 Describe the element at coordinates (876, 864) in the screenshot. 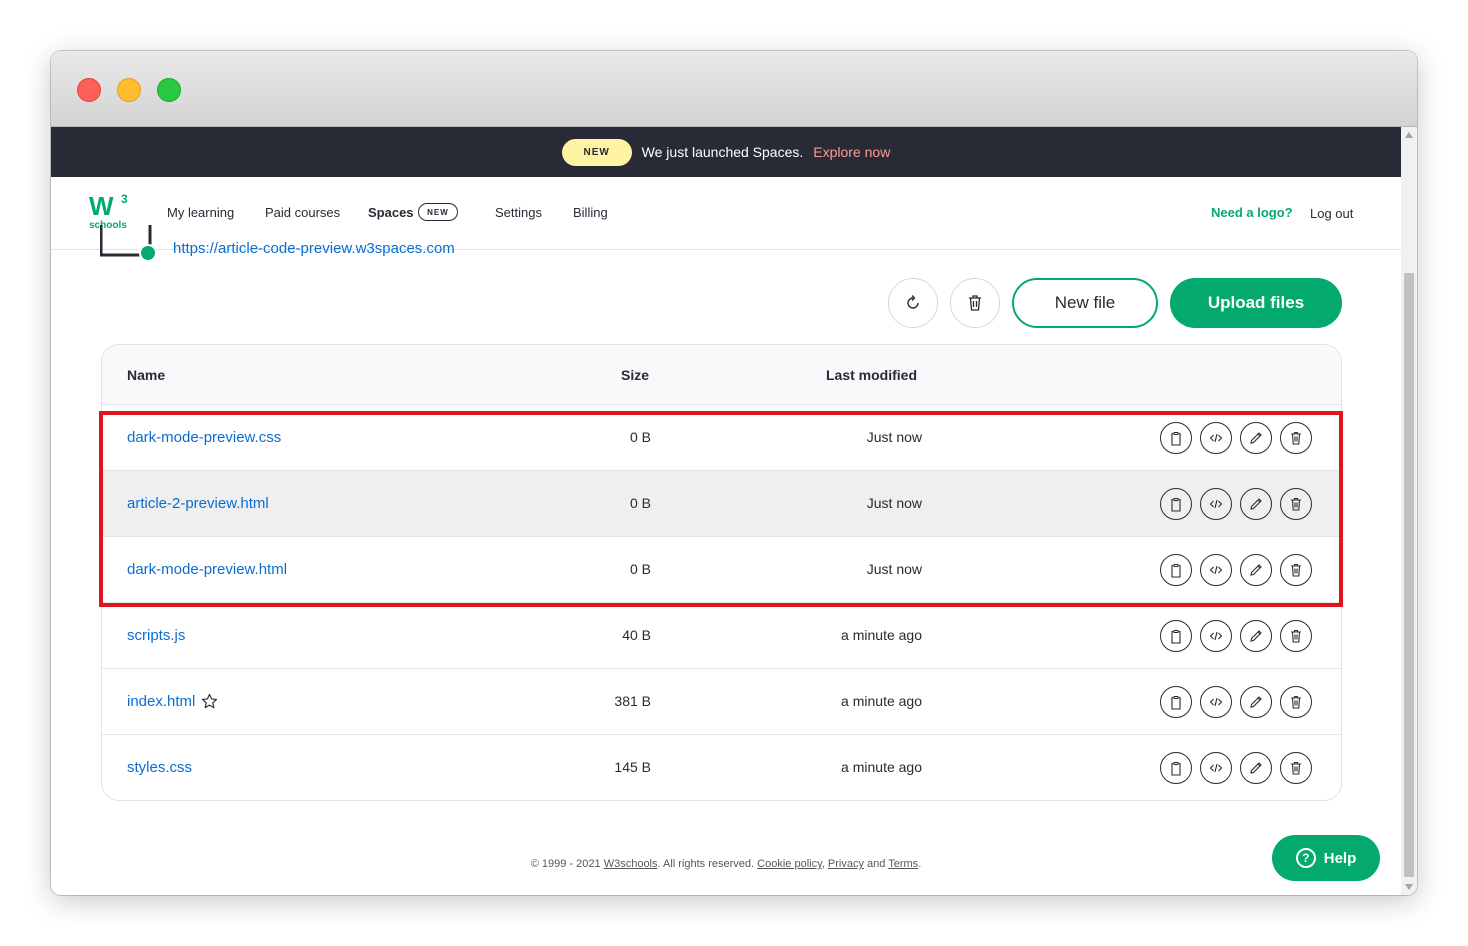

I see `and-text: and` at that location.